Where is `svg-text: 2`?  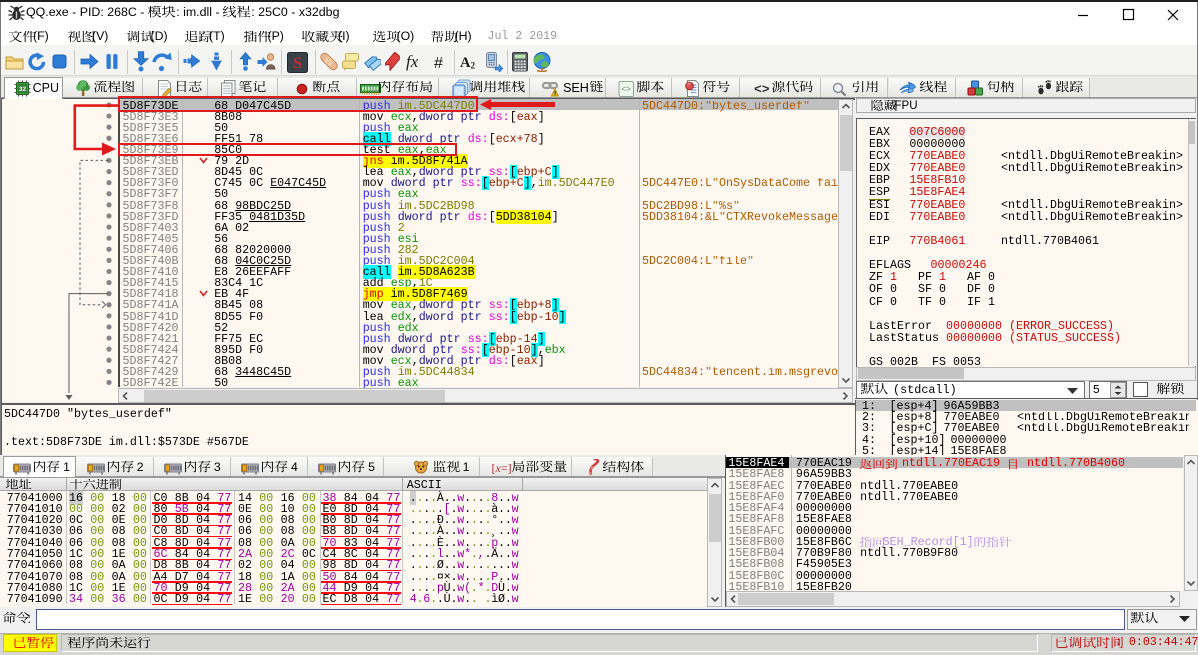 svg-text: 2 is located at coordinates (473, 66).